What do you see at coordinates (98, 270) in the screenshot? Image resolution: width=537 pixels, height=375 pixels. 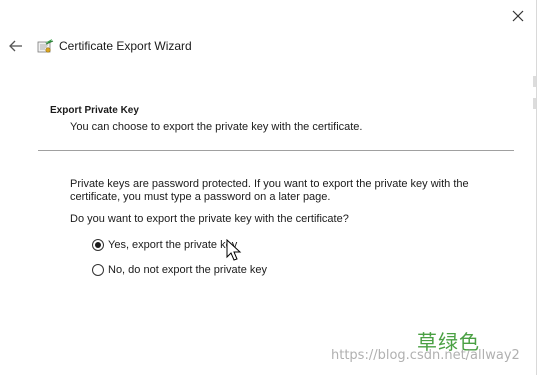 I see `radio-button-unselected` at bounding box center [98, 270].